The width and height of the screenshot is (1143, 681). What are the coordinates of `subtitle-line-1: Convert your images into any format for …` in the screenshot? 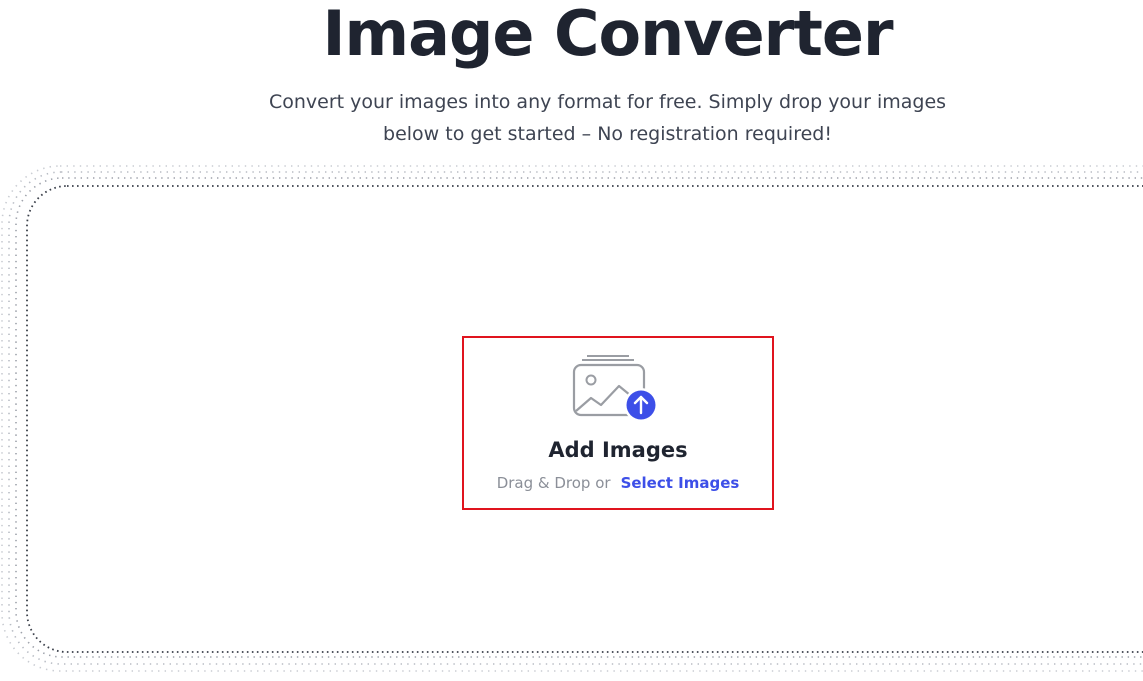 It's located at (607, 102).